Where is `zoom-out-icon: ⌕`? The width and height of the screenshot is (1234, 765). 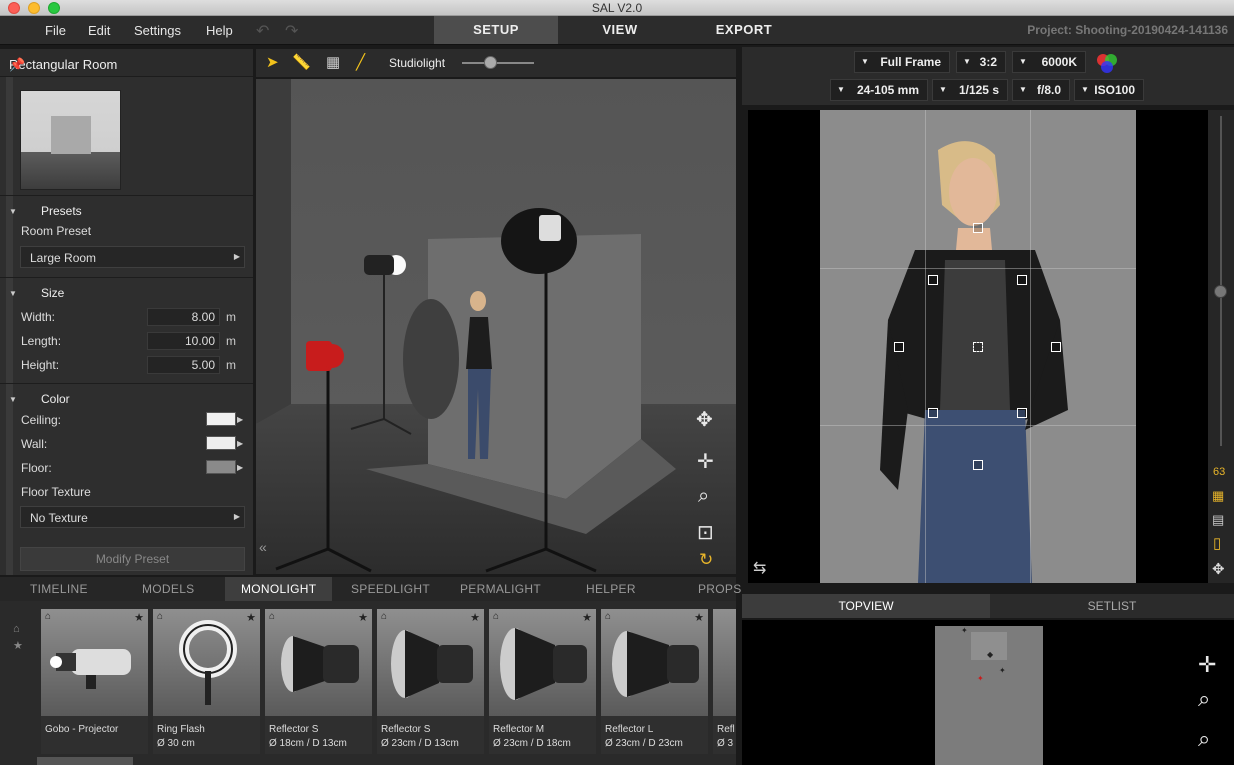 zoom-out-icon: ⌕ is located at coordinates (1204, 739).